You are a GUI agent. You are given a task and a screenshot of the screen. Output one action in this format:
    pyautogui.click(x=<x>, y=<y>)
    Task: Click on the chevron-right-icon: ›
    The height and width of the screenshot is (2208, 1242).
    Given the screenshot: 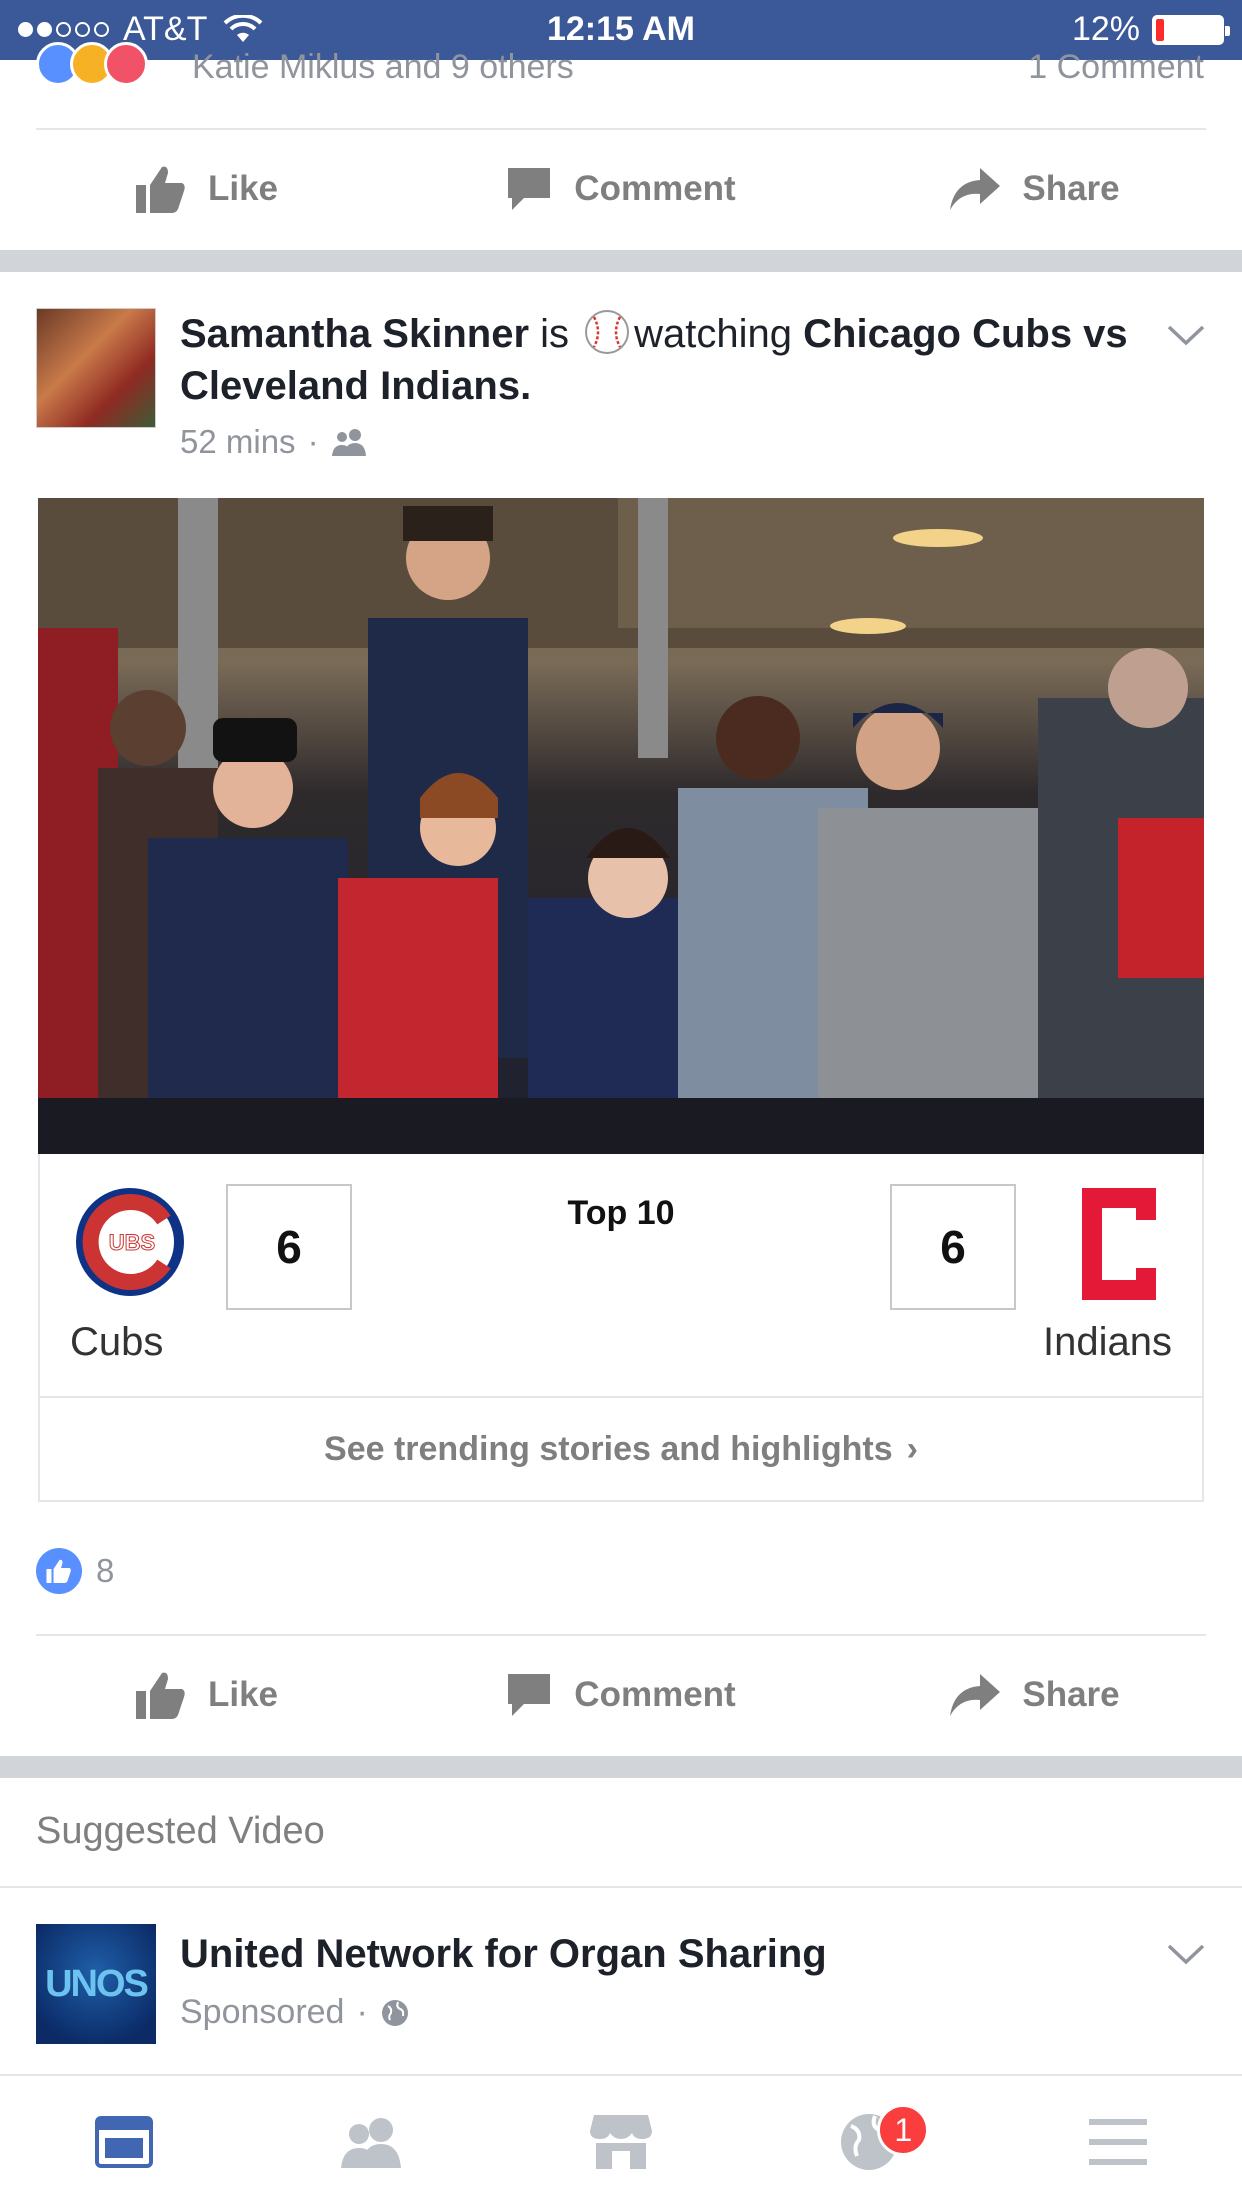 What is the action you would take?
    pyautogui.click(x=912, y=1448)
    